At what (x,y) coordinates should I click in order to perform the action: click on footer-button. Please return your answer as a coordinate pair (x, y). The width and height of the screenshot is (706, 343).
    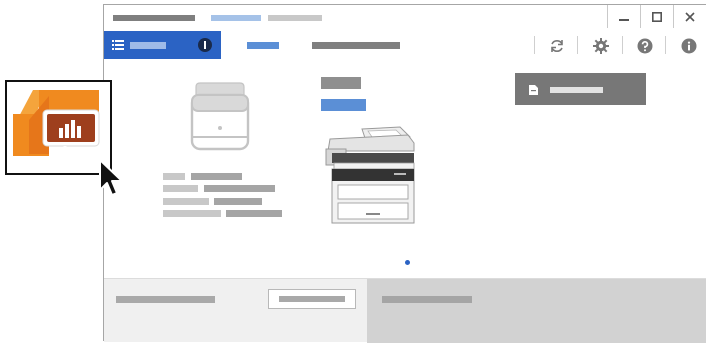
    Looking at the image, I should click on (312, 299).